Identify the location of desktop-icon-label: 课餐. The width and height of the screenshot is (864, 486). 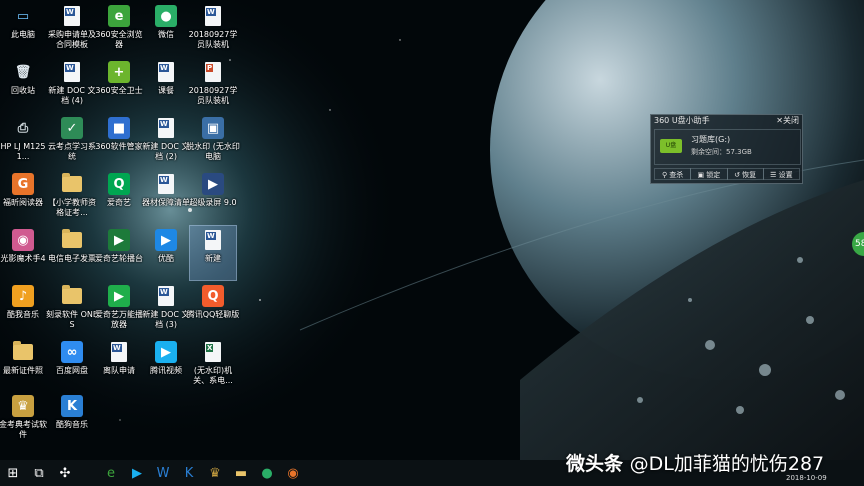
(166, 90).